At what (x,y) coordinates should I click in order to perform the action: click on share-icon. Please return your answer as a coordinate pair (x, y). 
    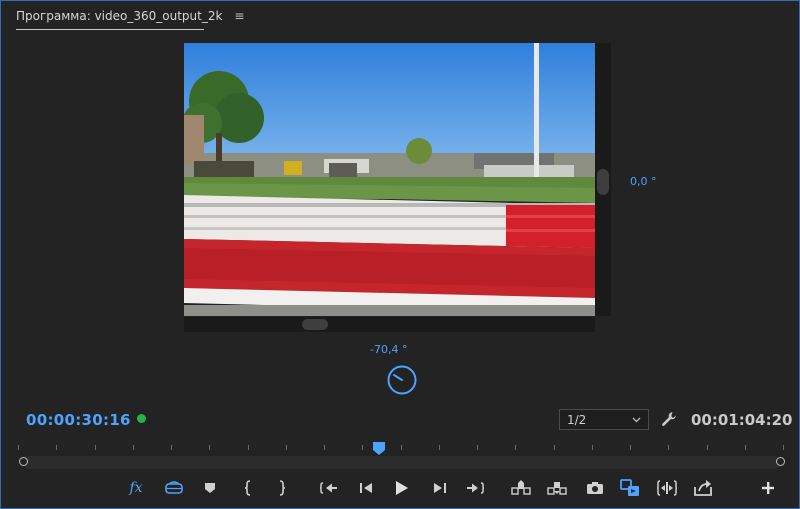
    Looking at the image, I should click on (703, 488).